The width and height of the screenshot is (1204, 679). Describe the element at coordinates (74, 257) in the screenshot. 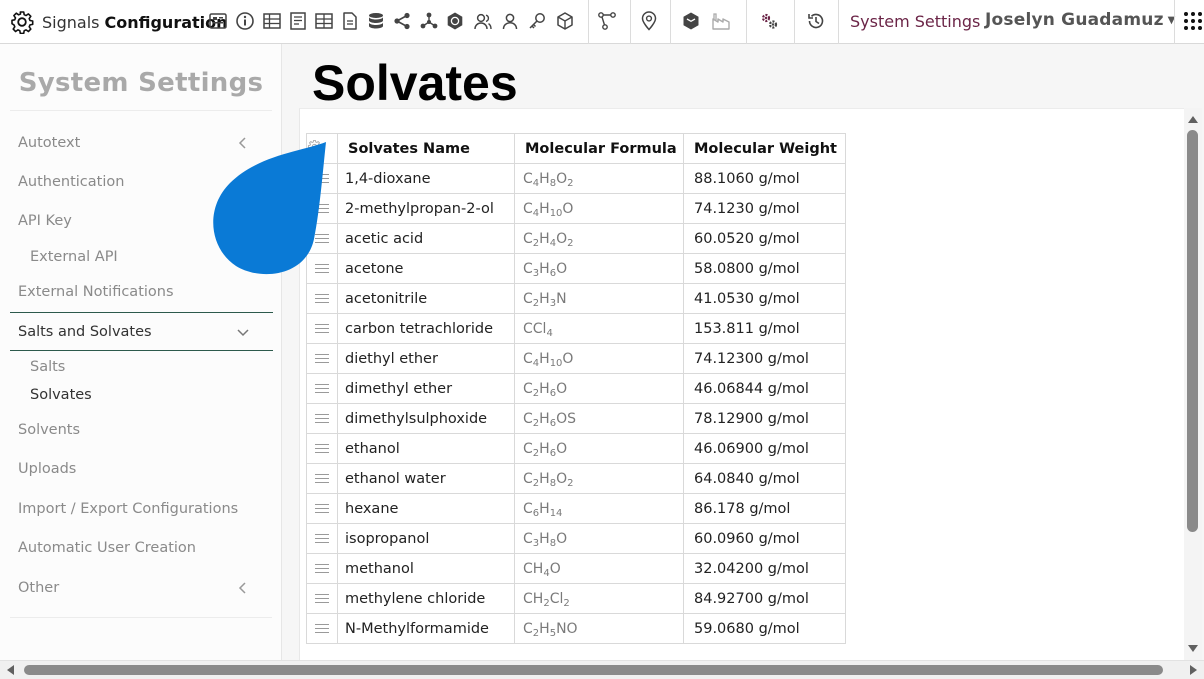

I see `sidebar-item-external-api: External API` at that location.